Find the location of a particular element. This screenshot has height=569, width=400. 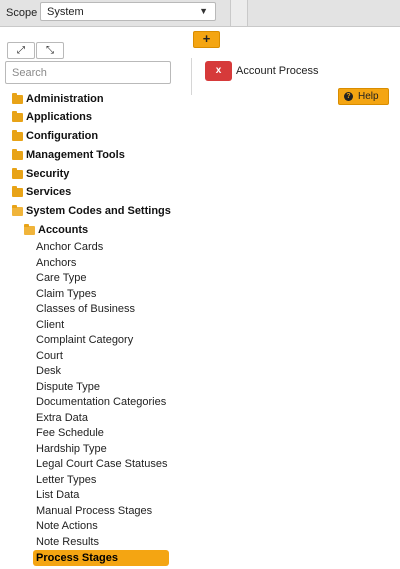

tree-item-label: Hardship Type is located at coordinates (71, 449).